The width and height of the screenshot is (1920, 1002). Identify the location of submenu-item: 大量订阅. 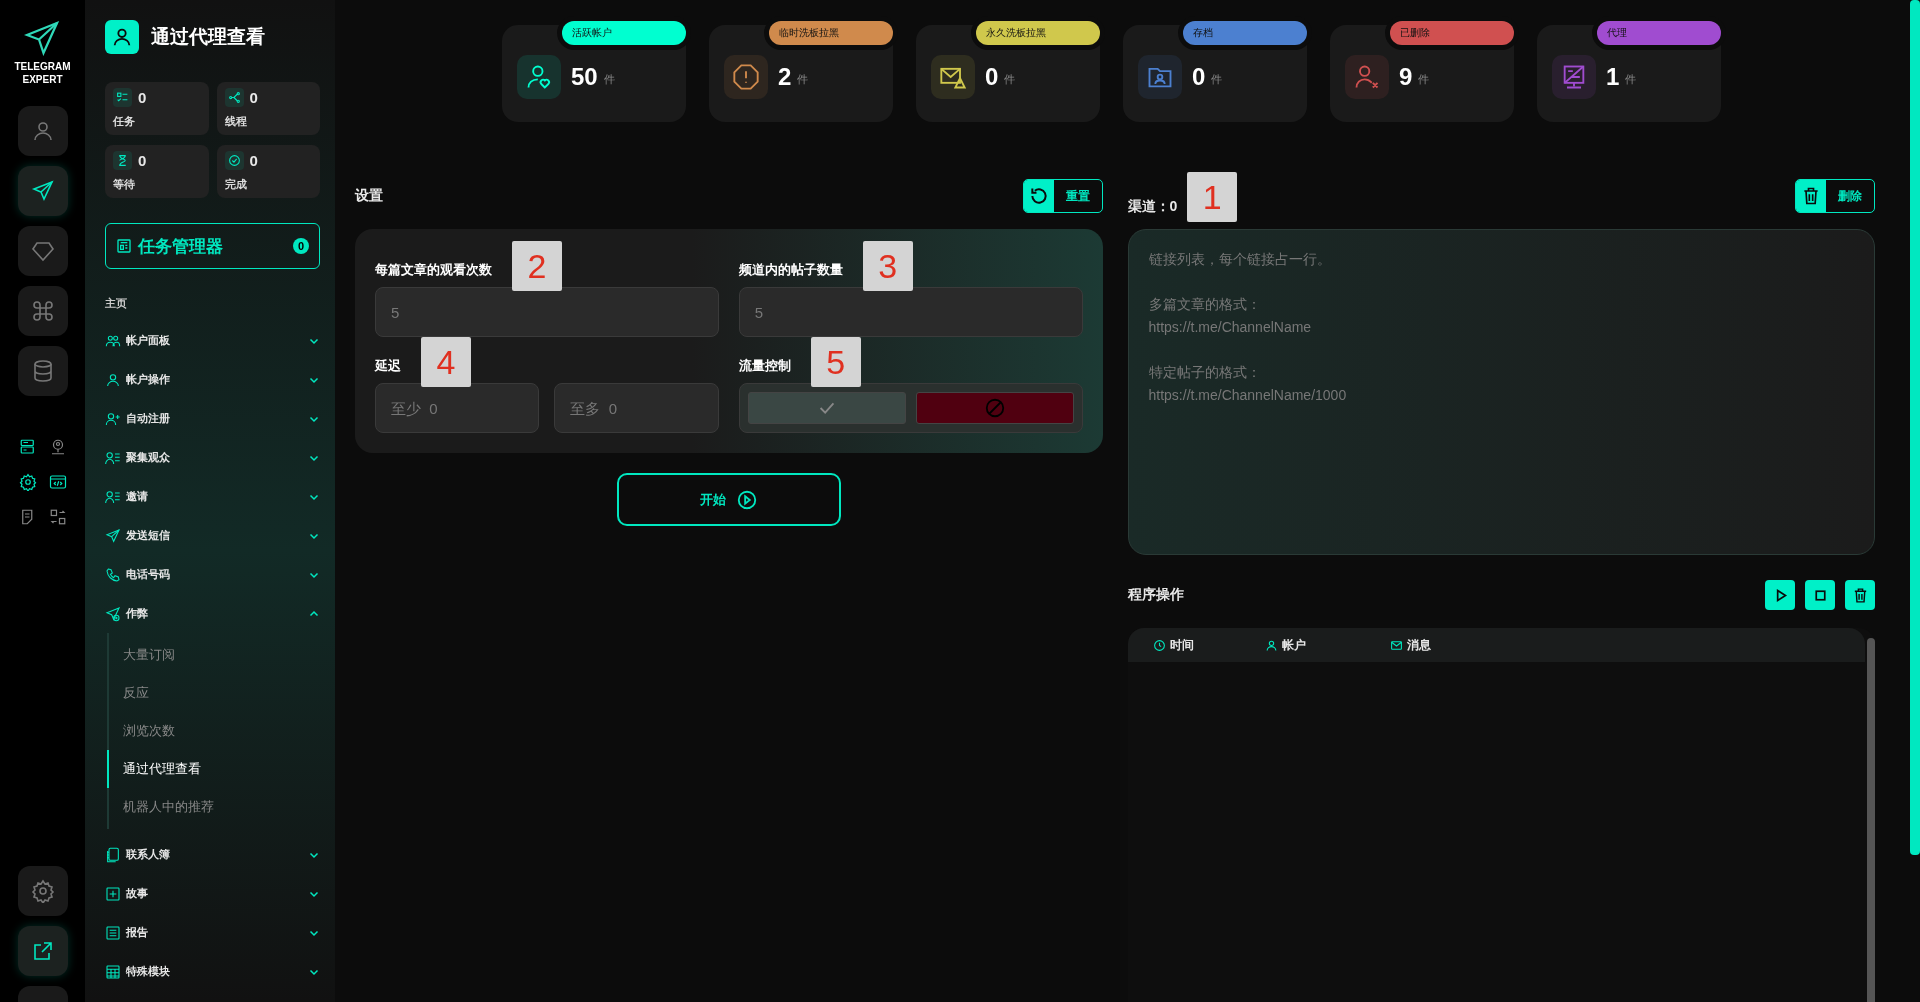
(213, 655).